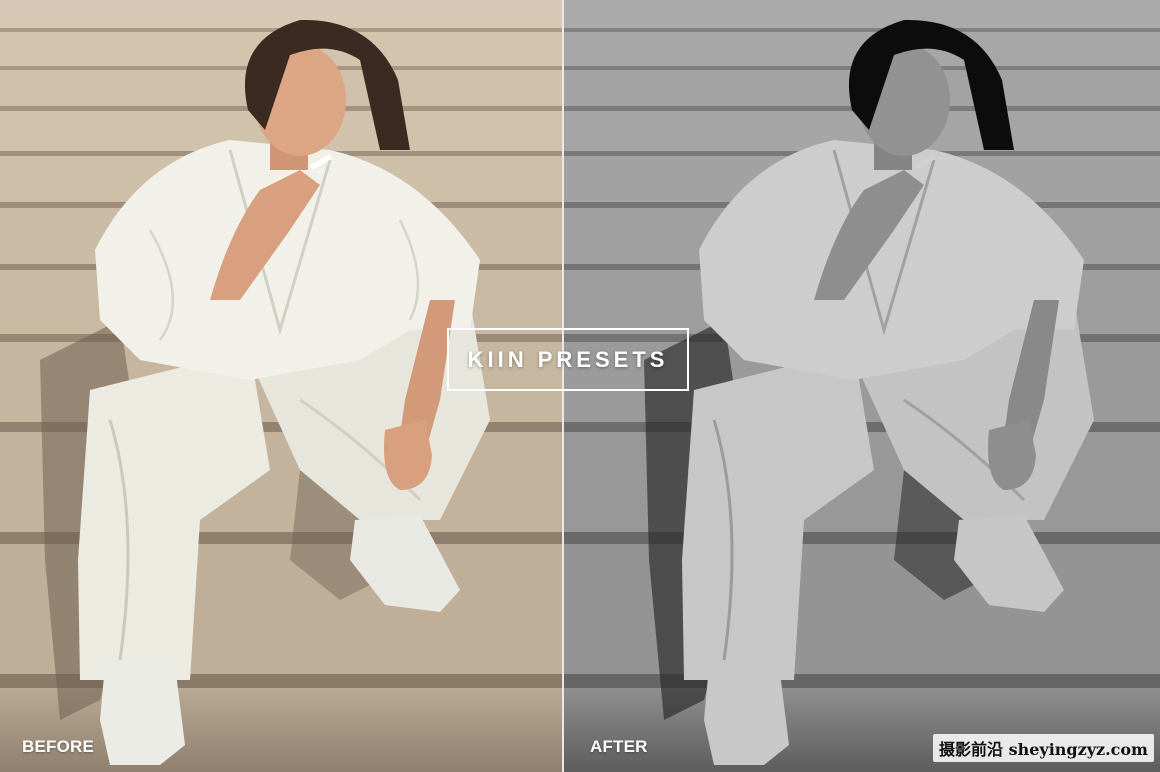 The height and width of the screenshot is (772, 1160). What do you see at coordinates (619, 746) in the screenshot?
I see `after-label: AFTER` at bounding box center [619, 746].